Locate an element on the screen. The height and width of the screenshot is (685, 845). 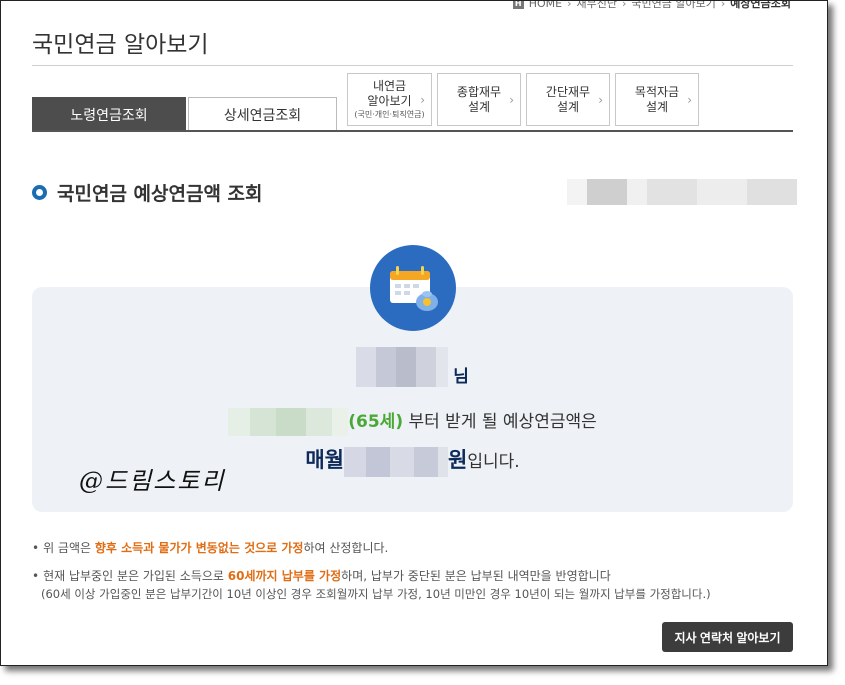
tab-detailed-pension: 상세연금조회 is located at coordinates (262, 114).